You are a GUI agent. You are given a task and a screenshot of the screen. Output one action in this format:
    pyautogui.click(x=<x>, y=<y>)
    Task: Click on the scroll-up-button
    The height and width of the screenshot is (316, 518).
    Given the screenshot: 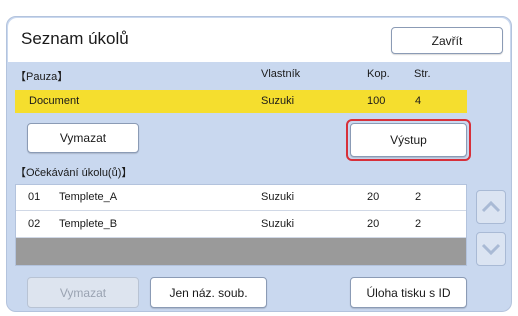 What is the action you would take?
    pyautogui.click(x=491, y=207)
    